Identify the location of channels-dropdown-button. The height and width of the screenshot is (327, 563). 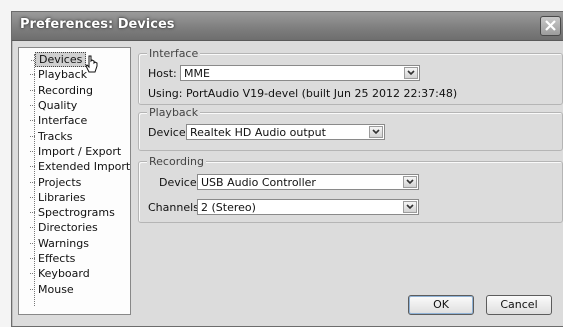
(410, 207).